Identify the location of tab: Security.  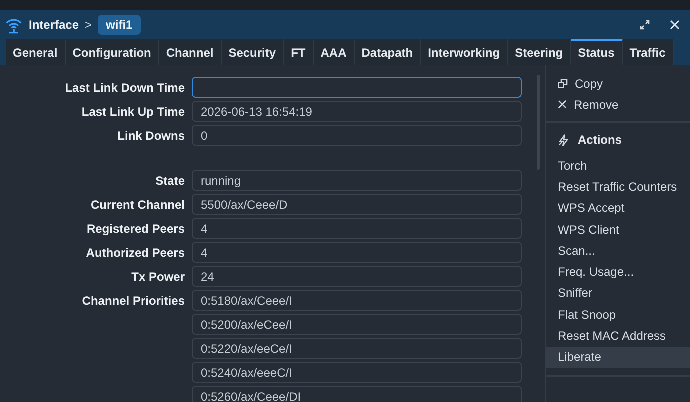
(253, 52).